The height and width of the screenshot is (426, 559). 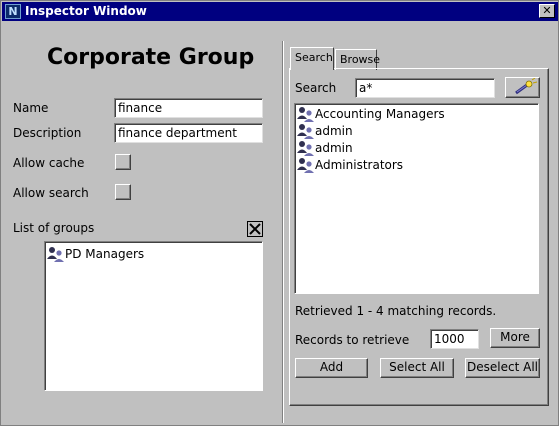 I want to click on allow-search-checkbox, so click(x=123, y=192).